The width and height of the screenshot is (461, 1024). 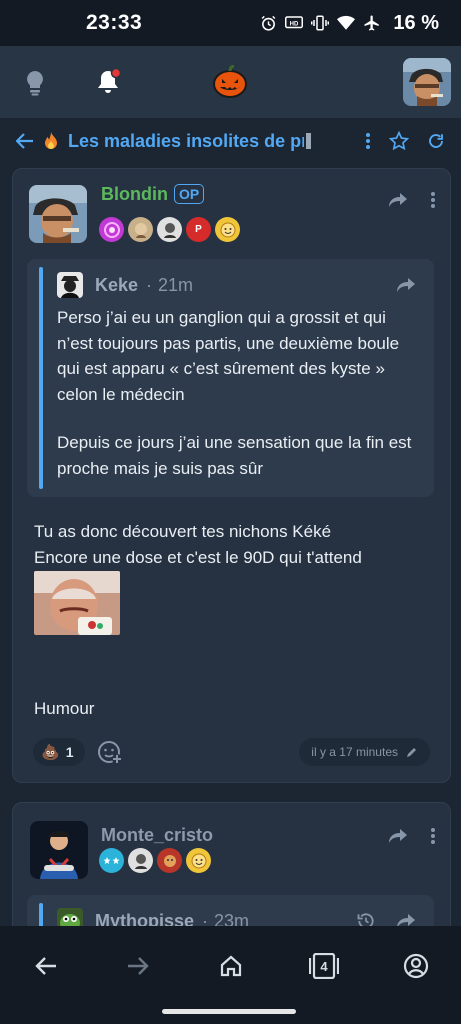 What do you see at coordinates (155, 860) in the screenshot?
I see `user-badges` at bounding box center [155, 860].